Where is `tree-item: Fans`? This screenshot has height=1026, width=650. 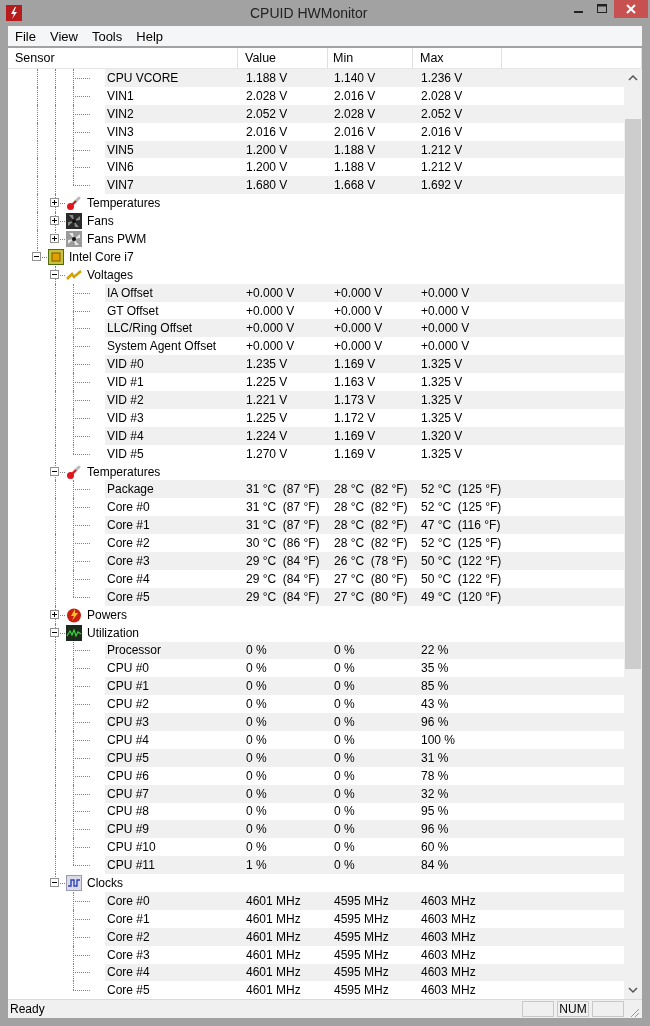
tree-item: Fans is located at coordinates (100, 221).